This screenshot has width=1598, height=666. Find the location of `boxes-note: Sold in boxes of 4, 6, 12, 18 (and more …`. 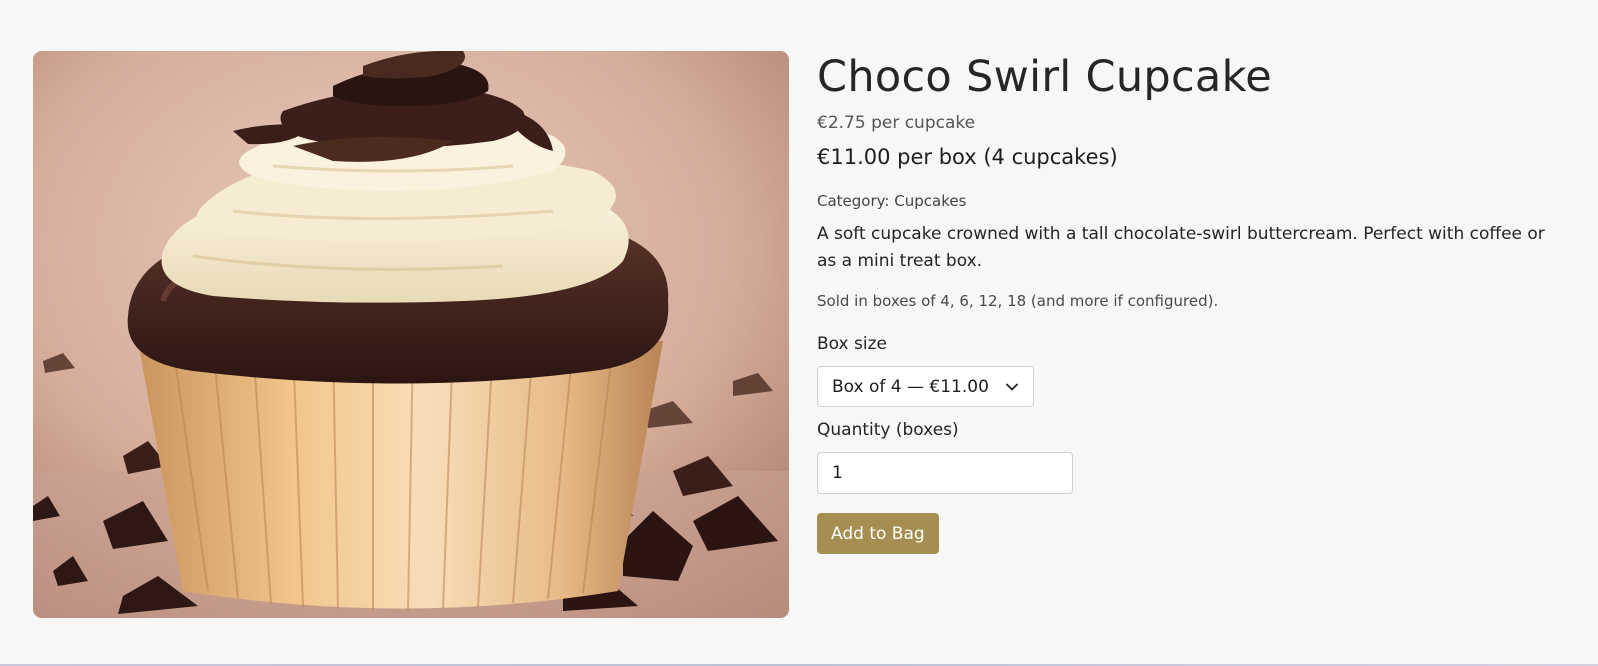

boxes-note: Sold in boxes of 4, 6, 12, 18 (and more … is located at coordinates (1018, 301).